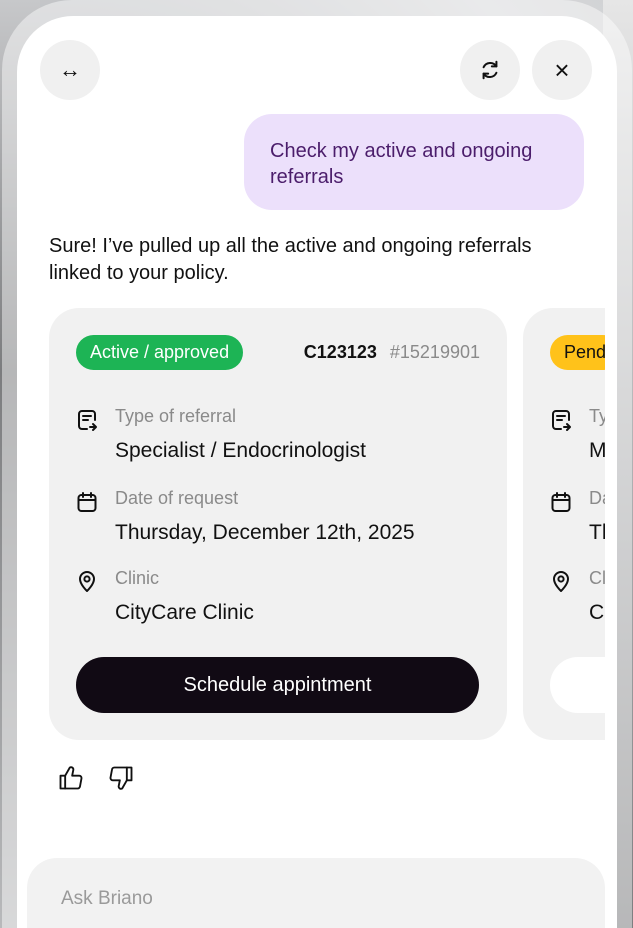  I want to click on request-date-value: Thursday, December 12th, 2025, so click(265, 532).